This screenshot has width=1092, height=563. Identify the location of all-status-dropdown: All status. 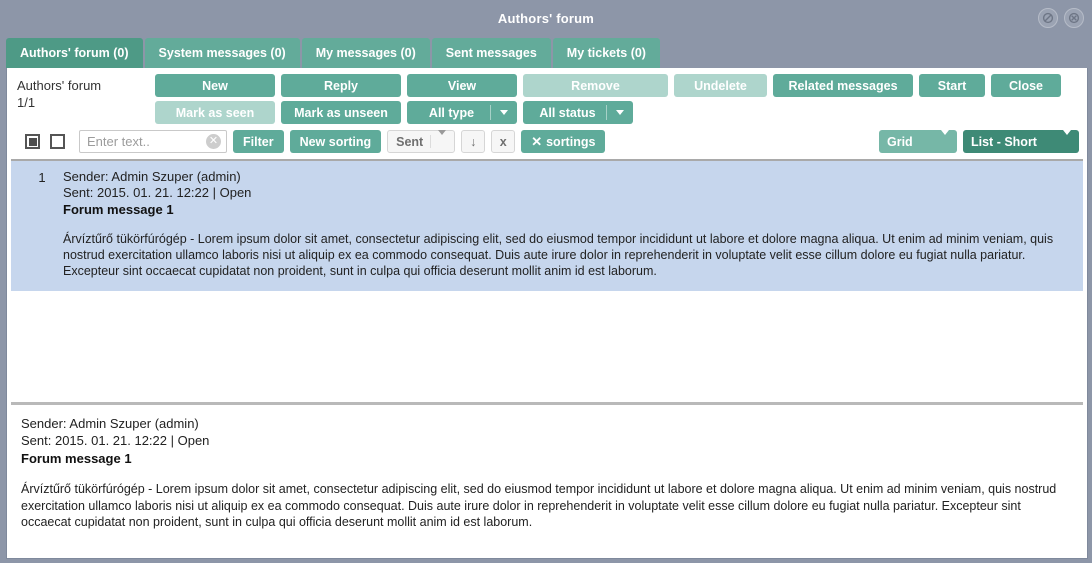
(578, 112).